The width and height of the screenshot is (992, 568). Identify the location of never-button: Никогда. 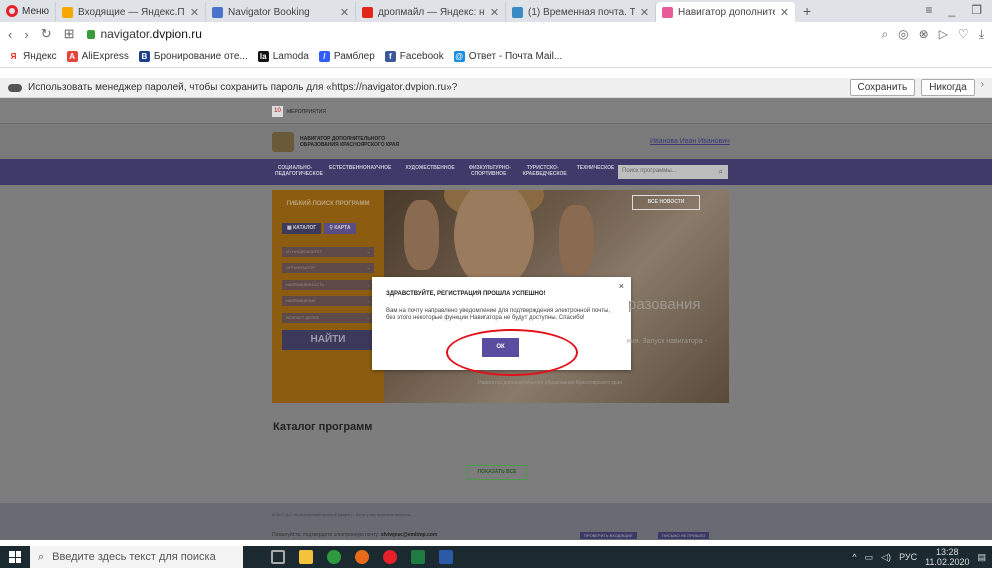
(948, 87).